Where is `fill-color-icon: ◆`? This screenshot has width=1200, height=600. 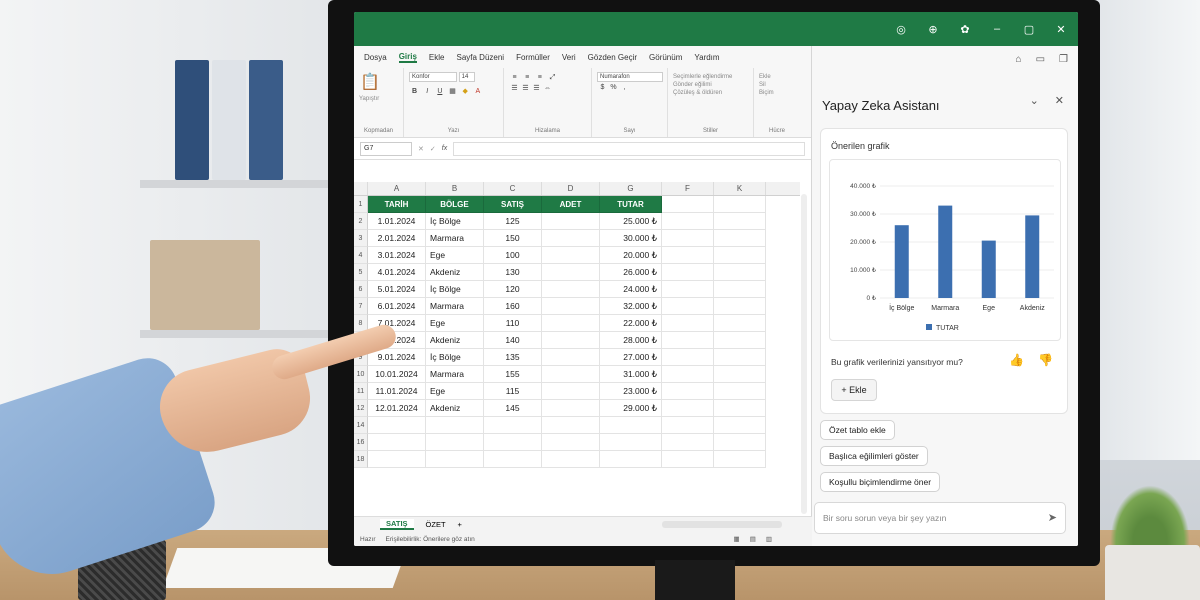
fill-color-icon: ◆ is located at coordinates (465, 91).